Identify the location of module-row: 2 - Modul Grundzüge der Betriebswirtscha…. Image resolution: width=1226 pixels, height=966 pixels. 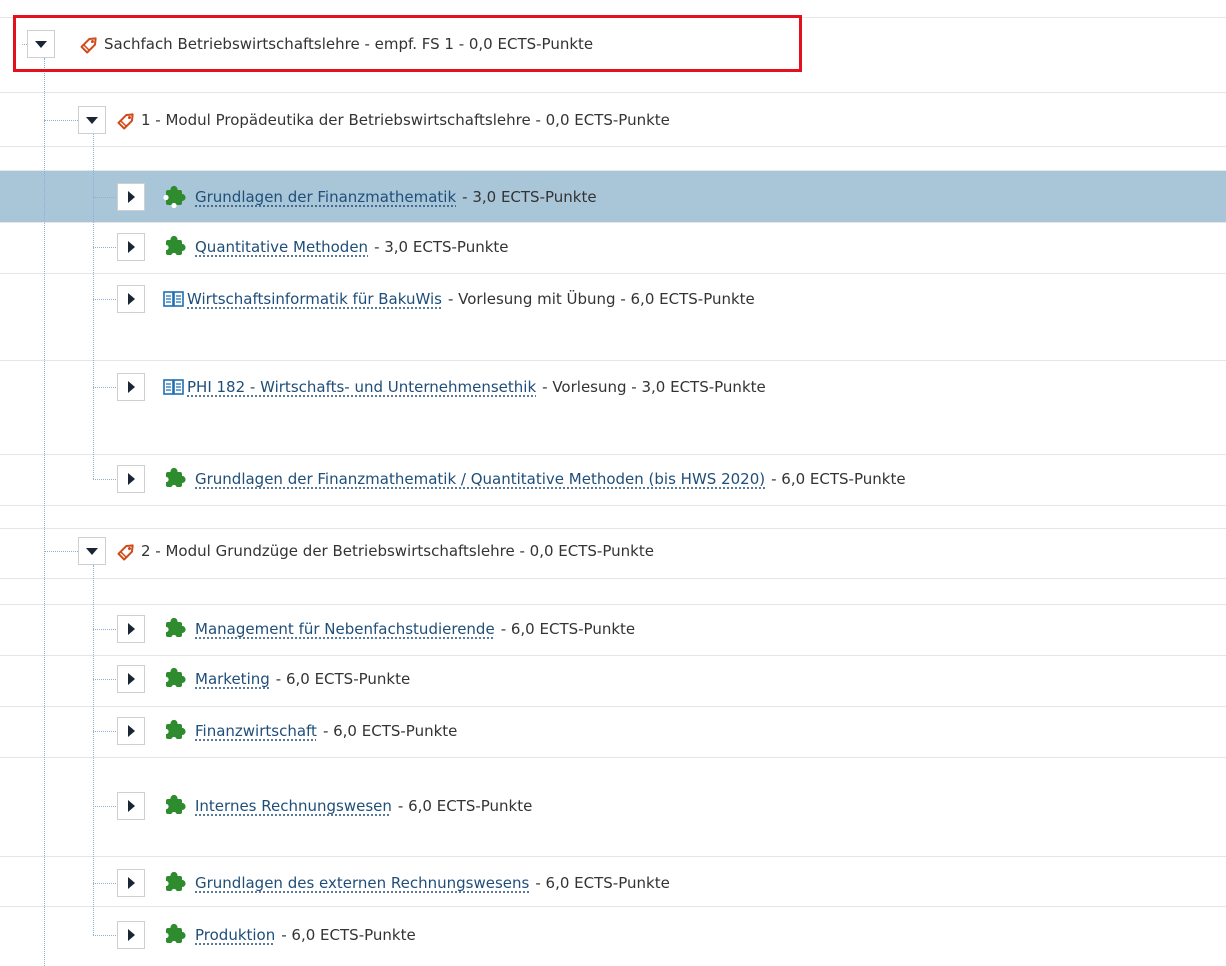
(385, 551).